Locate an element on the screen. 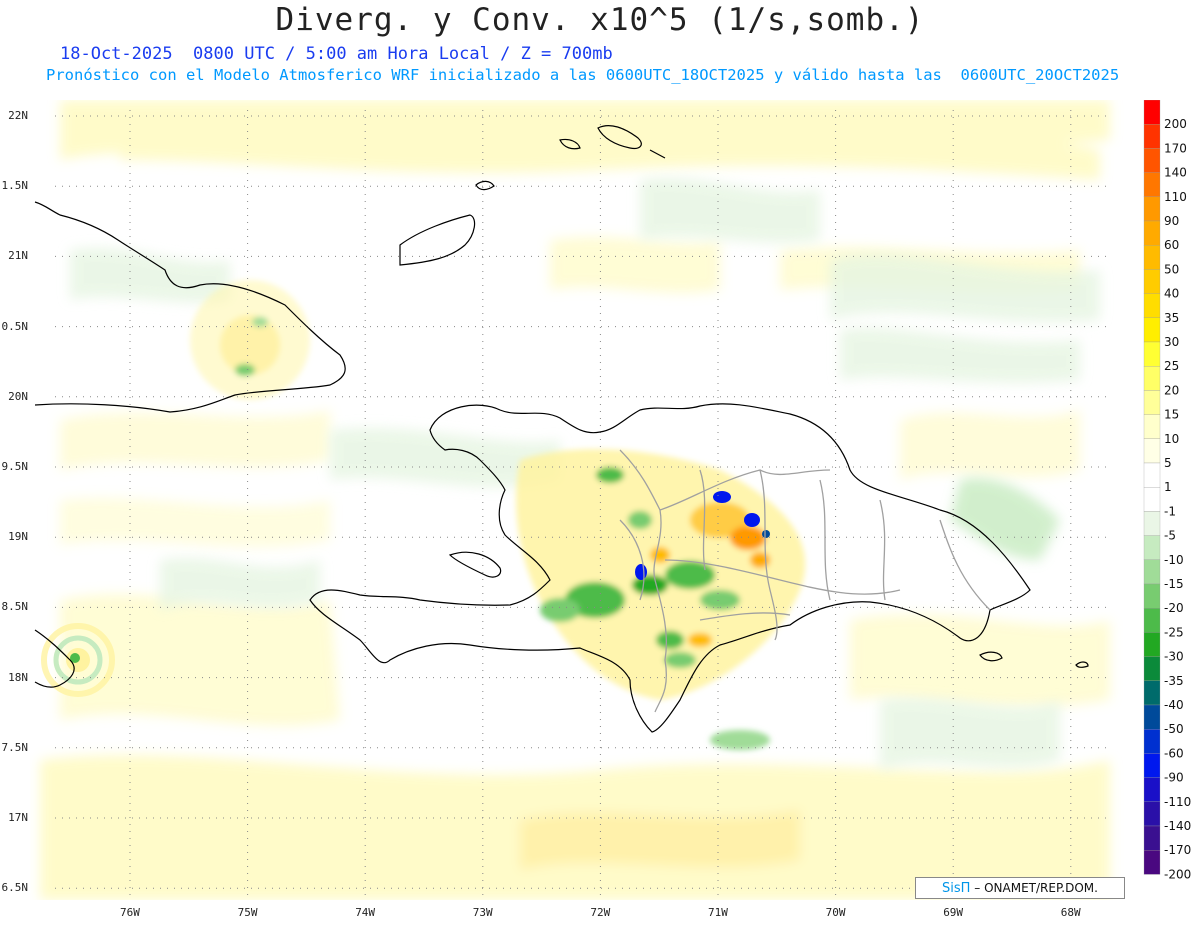 The width and height of the screenshot is (1200, 927). credit-box: SisΠ – ONAMET/REP.DOM. is located at coordinates (1020, 888).